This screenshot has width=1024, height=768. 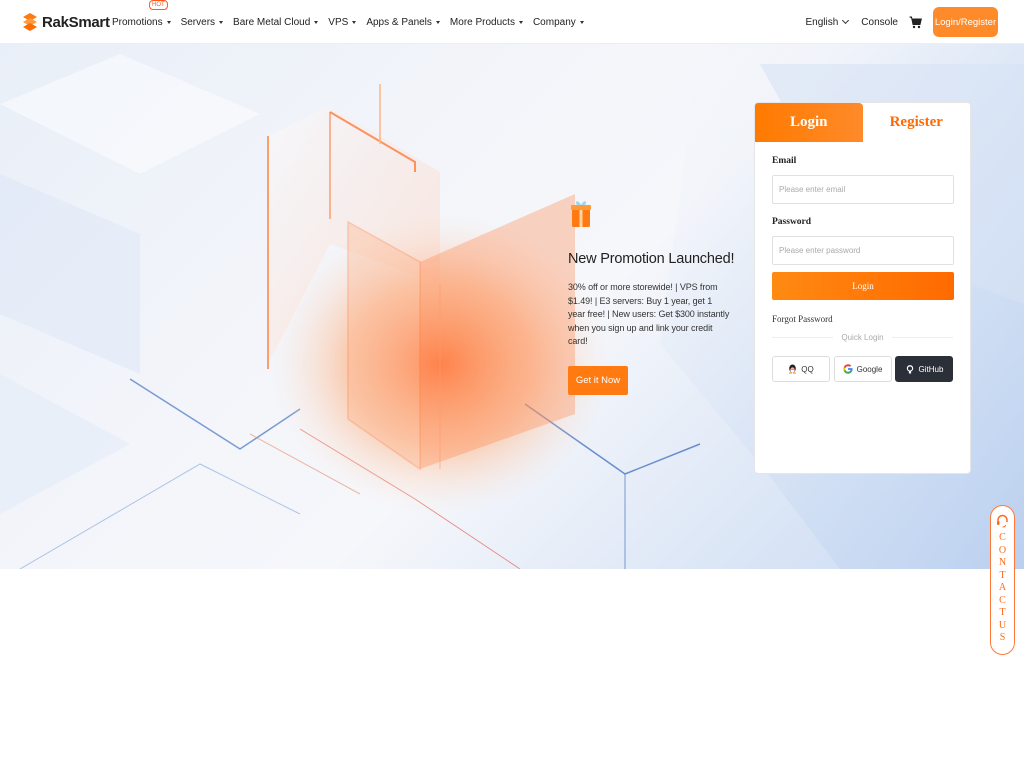 What do you see at coordinates (651, 259) in the screenshot?
I see `promotion-title: New Promotion Launched!` at bounding box center [651, 259].